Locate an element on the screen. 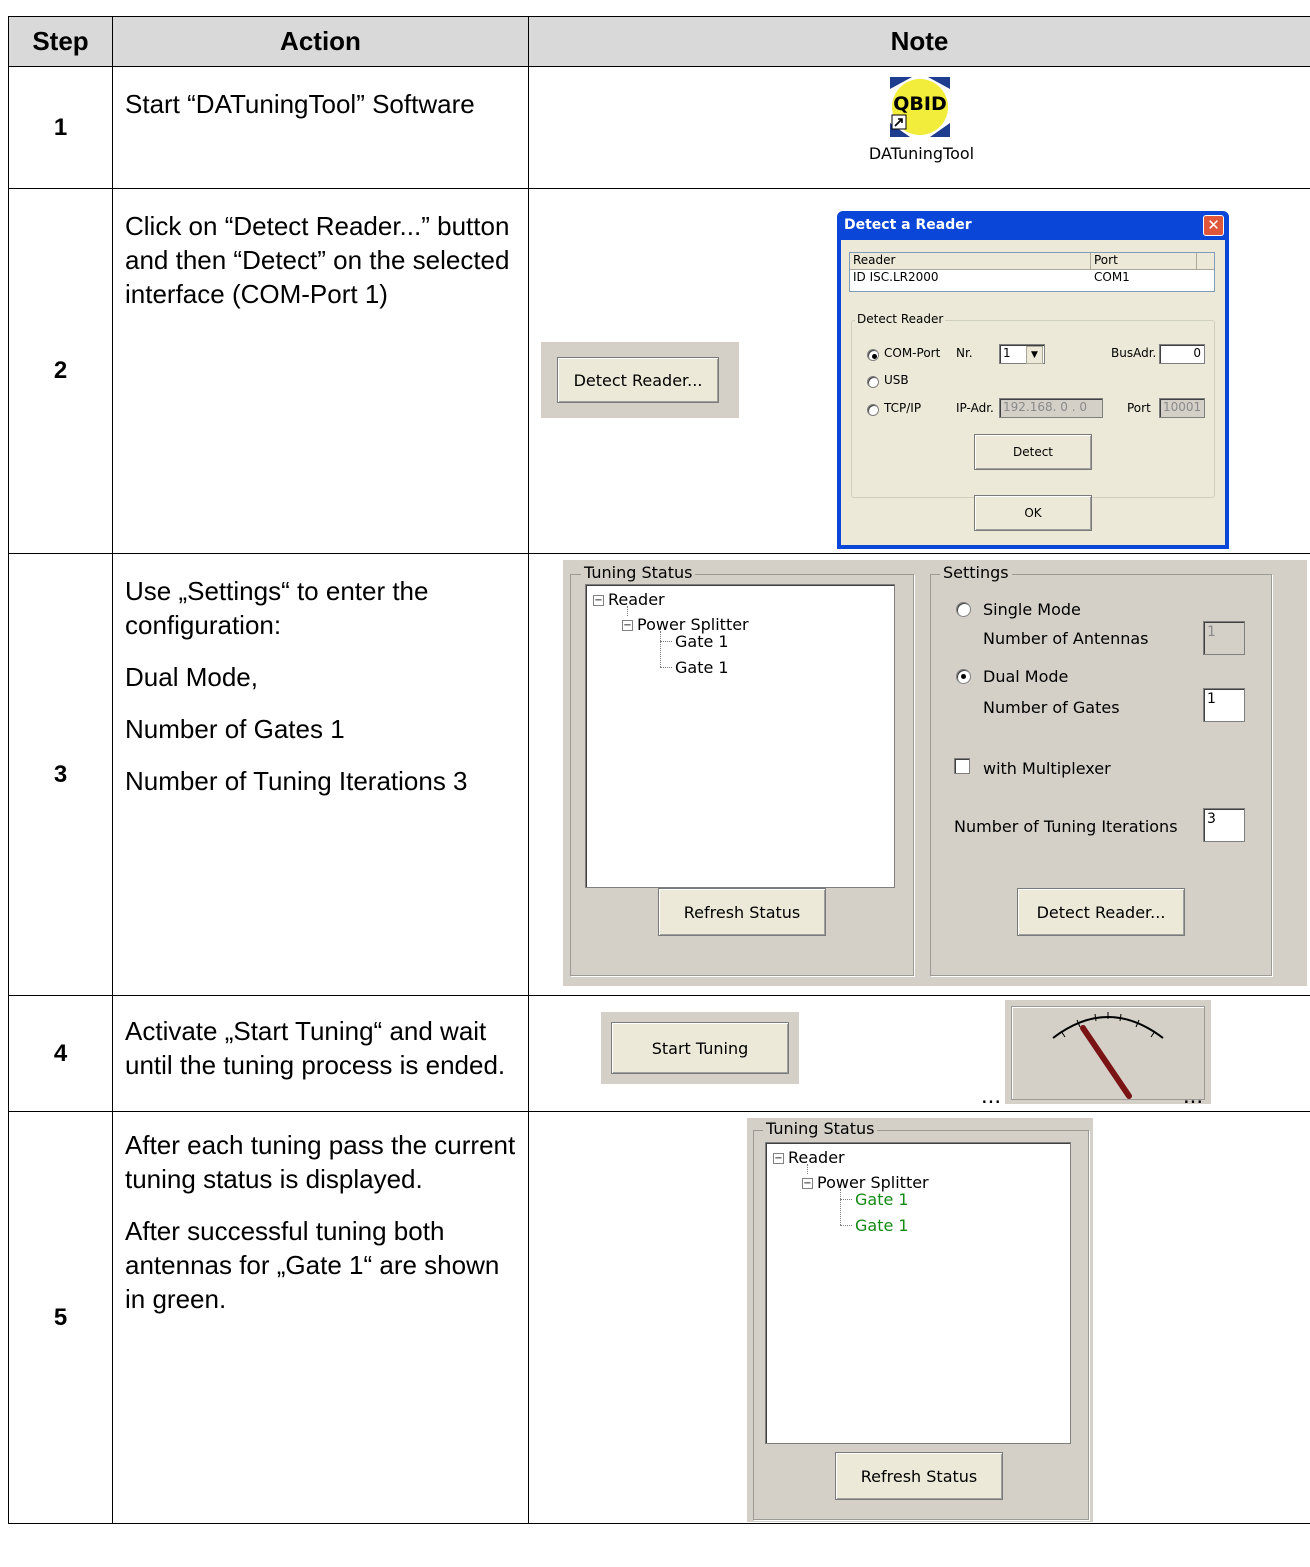  tuning-gauge is located at coordinates (1108, 1052).